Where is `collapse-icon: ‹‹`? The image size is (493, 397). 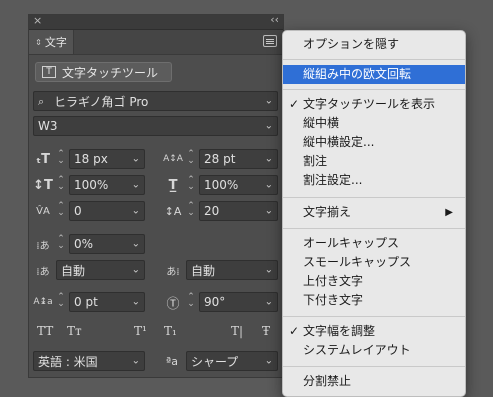 collapse-icon: ‹‹ is located at coordinates (274, 19).